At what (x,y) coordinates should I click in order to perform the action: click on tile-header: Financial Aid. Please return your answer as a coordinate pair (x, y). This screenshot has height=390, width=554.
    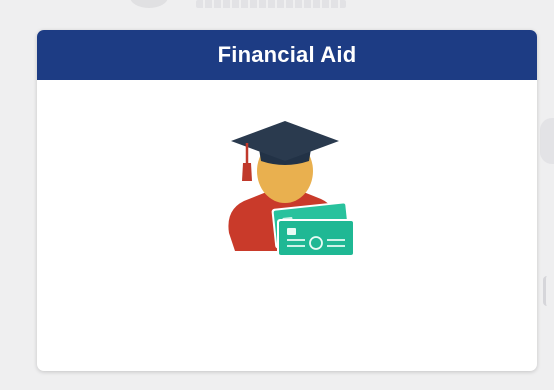
    Looking at the image, I should click on (287, 55).